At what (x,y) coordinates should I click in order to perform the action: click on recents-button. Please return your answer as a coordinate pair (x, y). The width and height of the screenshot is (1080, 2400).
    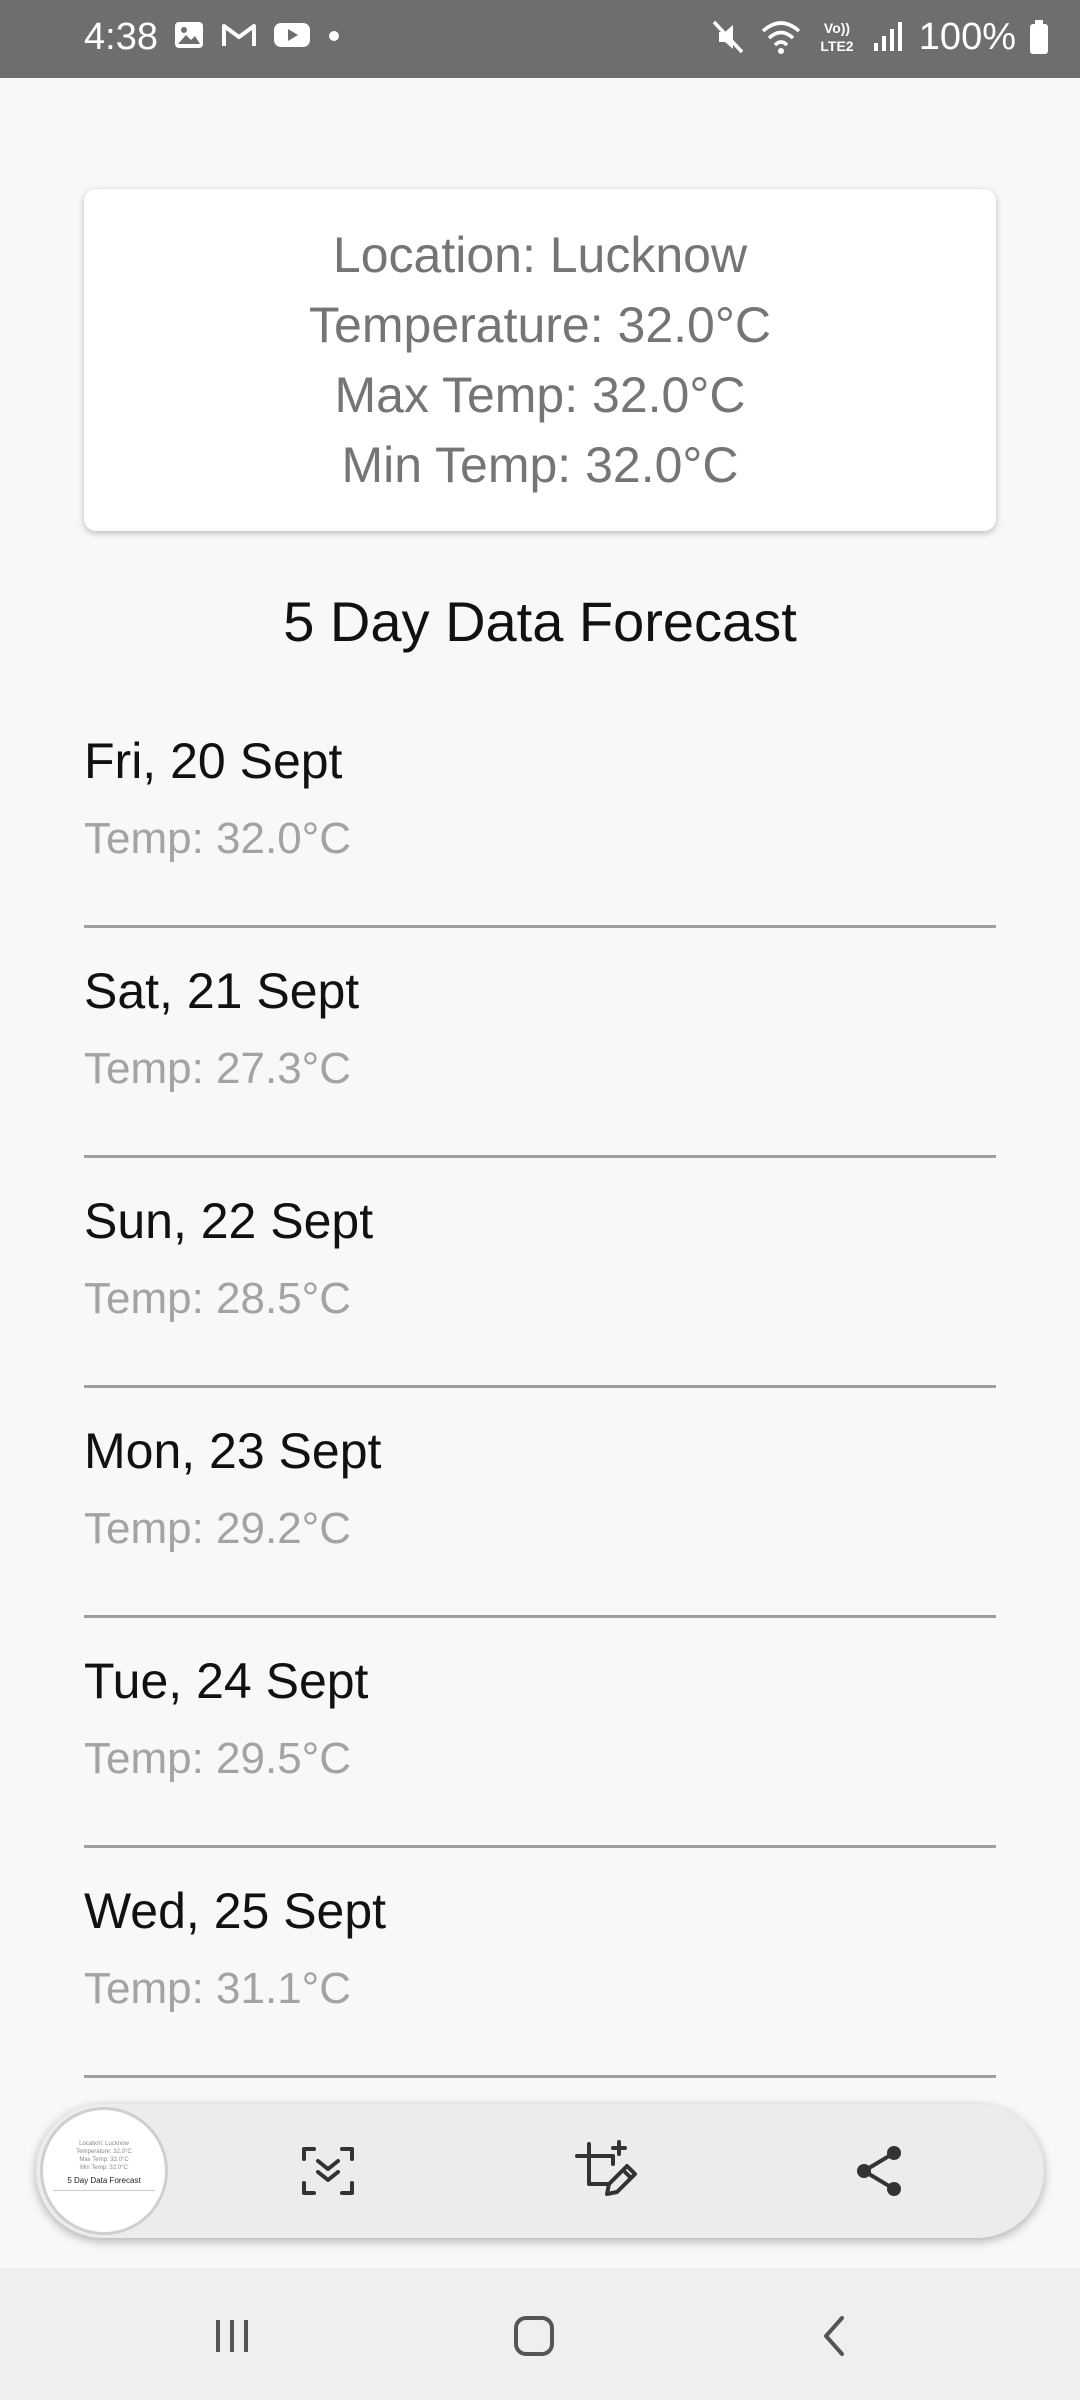
    Looking at the image, I should click on (232, 2336).